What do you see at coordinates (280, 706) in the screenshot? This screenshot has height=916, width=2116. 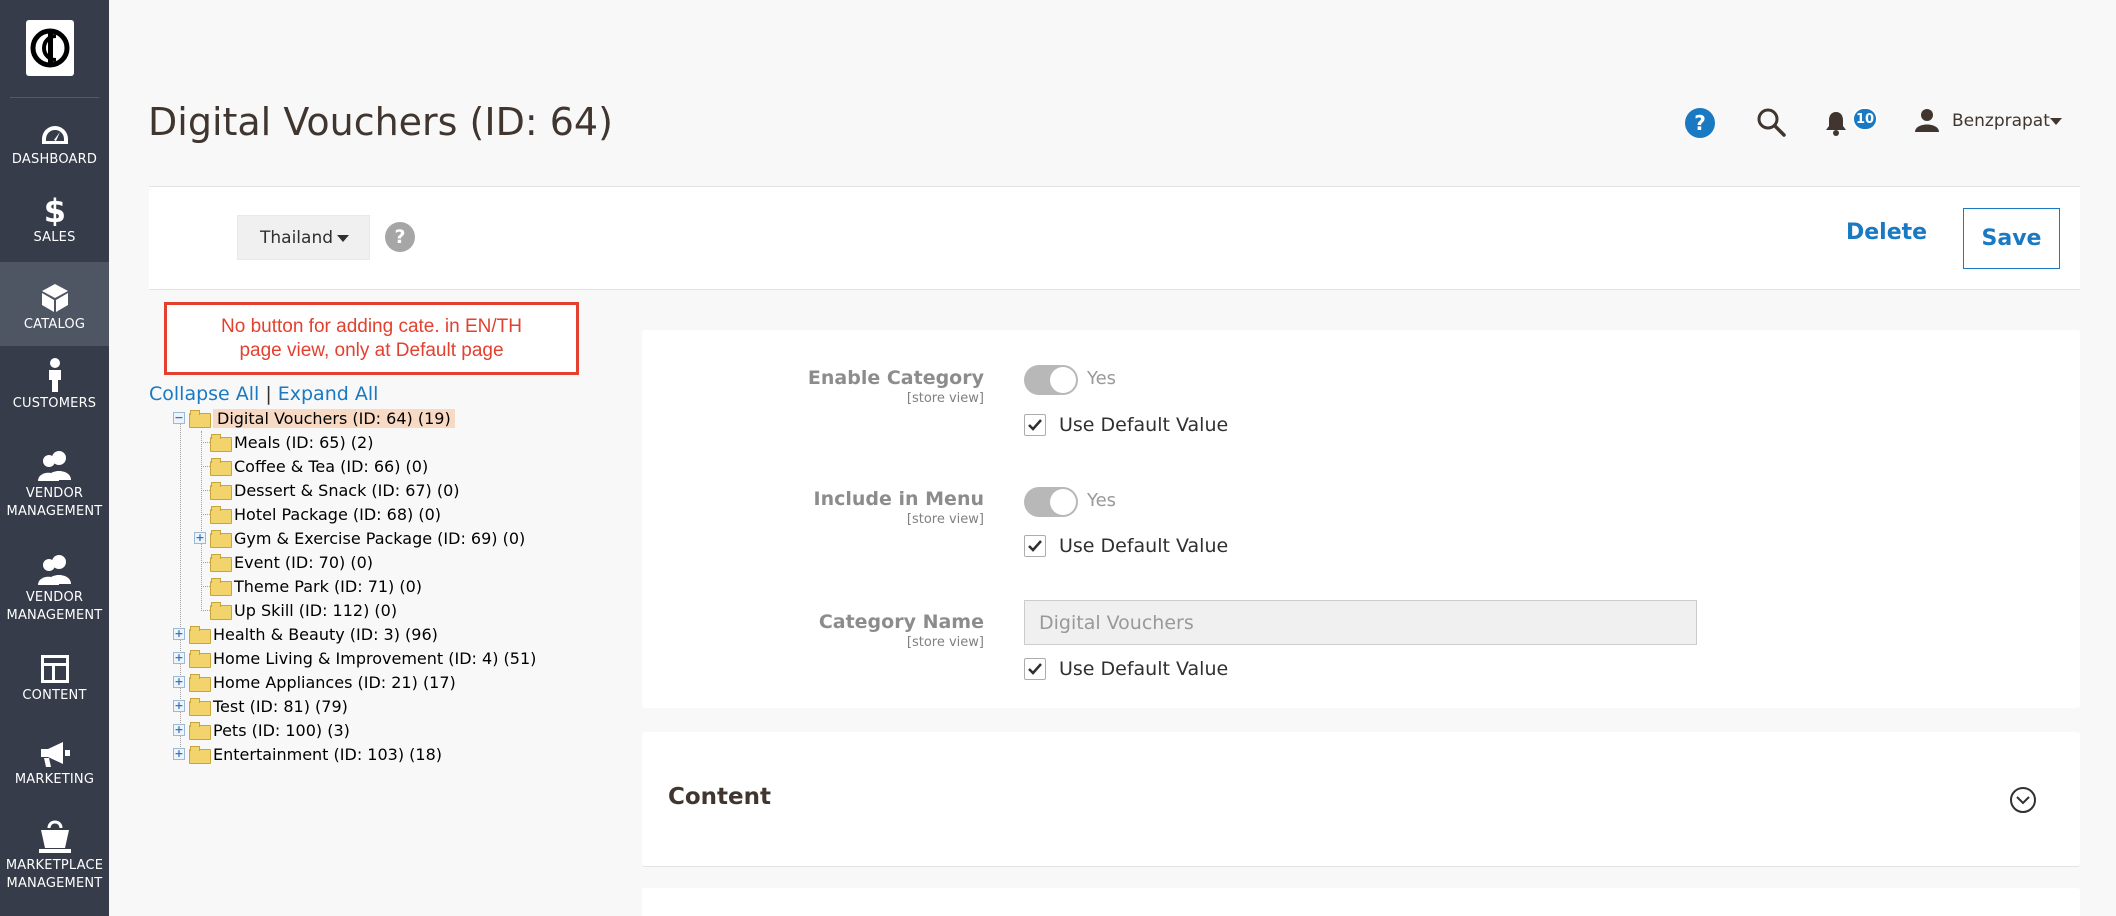 I see `tree-node-label: Test (ID: 81) (79)` at bounding box center [280, 706].